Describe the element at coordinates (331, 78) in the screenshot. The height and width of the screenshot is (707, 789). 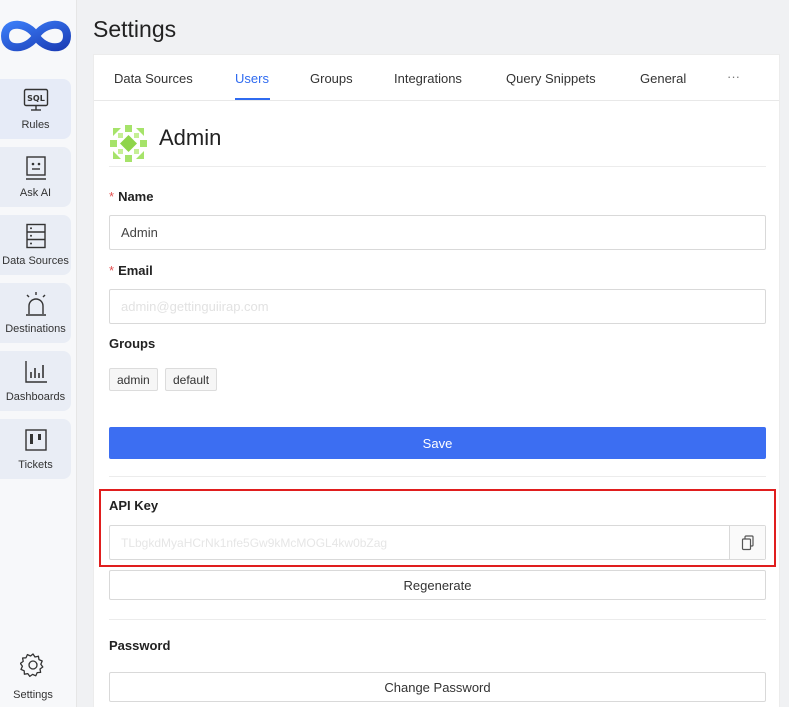
I see `tab-groups: Groups` at that location.